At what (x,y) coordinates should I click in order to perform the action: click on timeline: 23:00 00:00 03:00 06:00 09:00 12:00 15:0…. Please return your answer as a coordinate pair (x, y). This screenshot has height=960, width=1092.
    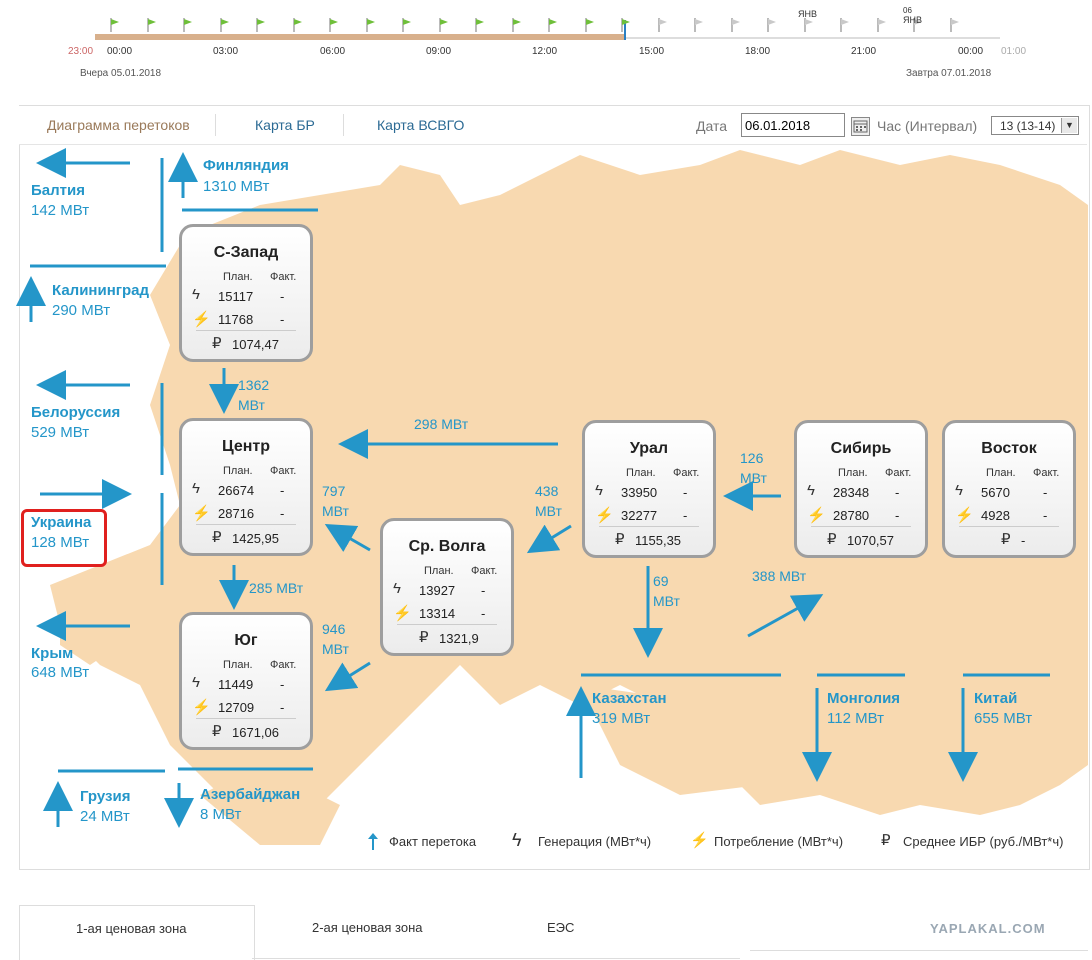
    Looking at the image, I should click on (546, 47).